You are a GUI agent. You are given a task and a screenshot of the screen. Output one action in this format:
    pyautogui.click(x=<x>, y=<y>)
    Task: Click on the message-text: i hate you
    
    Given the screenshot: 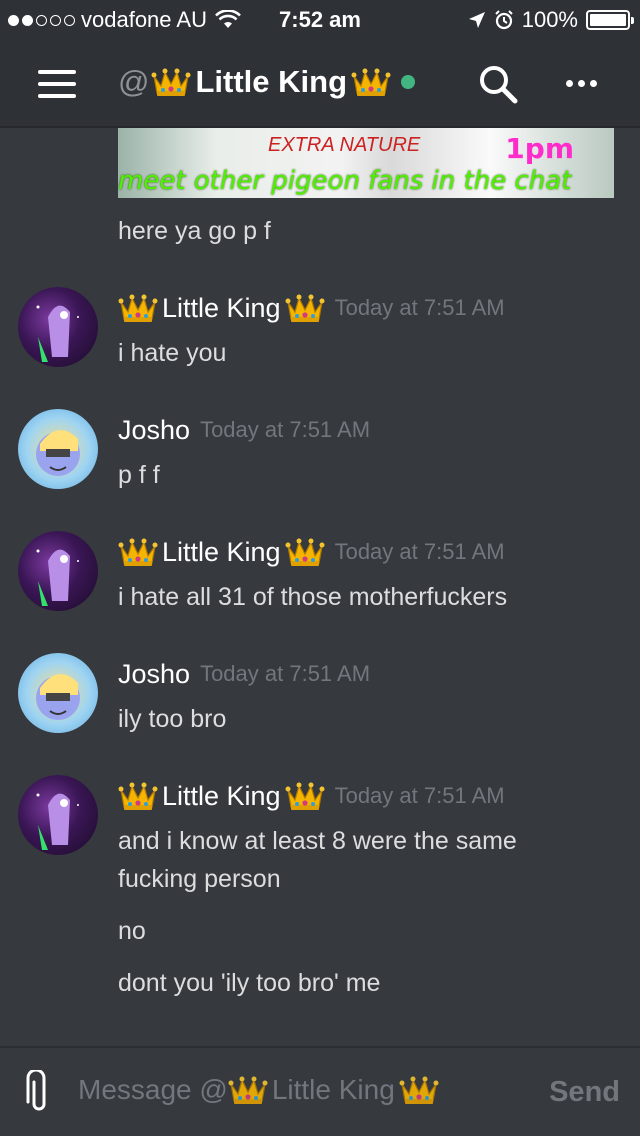 What is the action you would take?
    pyautogui.click(x=172, y=353)
    